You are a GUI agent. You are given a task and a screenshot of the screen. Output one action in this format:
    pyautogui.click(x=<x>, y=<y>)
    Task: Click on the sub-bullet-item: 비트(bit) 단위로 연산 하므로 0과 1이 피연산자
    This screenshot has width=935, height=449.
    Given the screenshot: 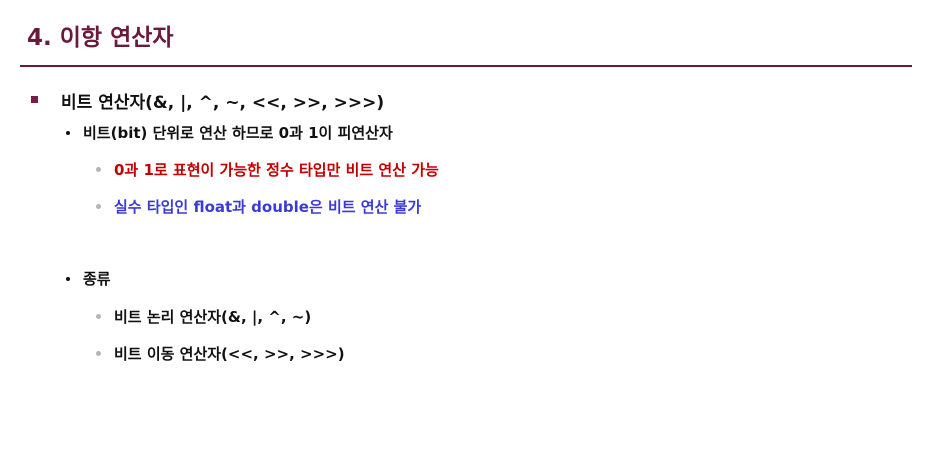 What is the action you would take?
    pyautogui.click(x=229, y=132)
    